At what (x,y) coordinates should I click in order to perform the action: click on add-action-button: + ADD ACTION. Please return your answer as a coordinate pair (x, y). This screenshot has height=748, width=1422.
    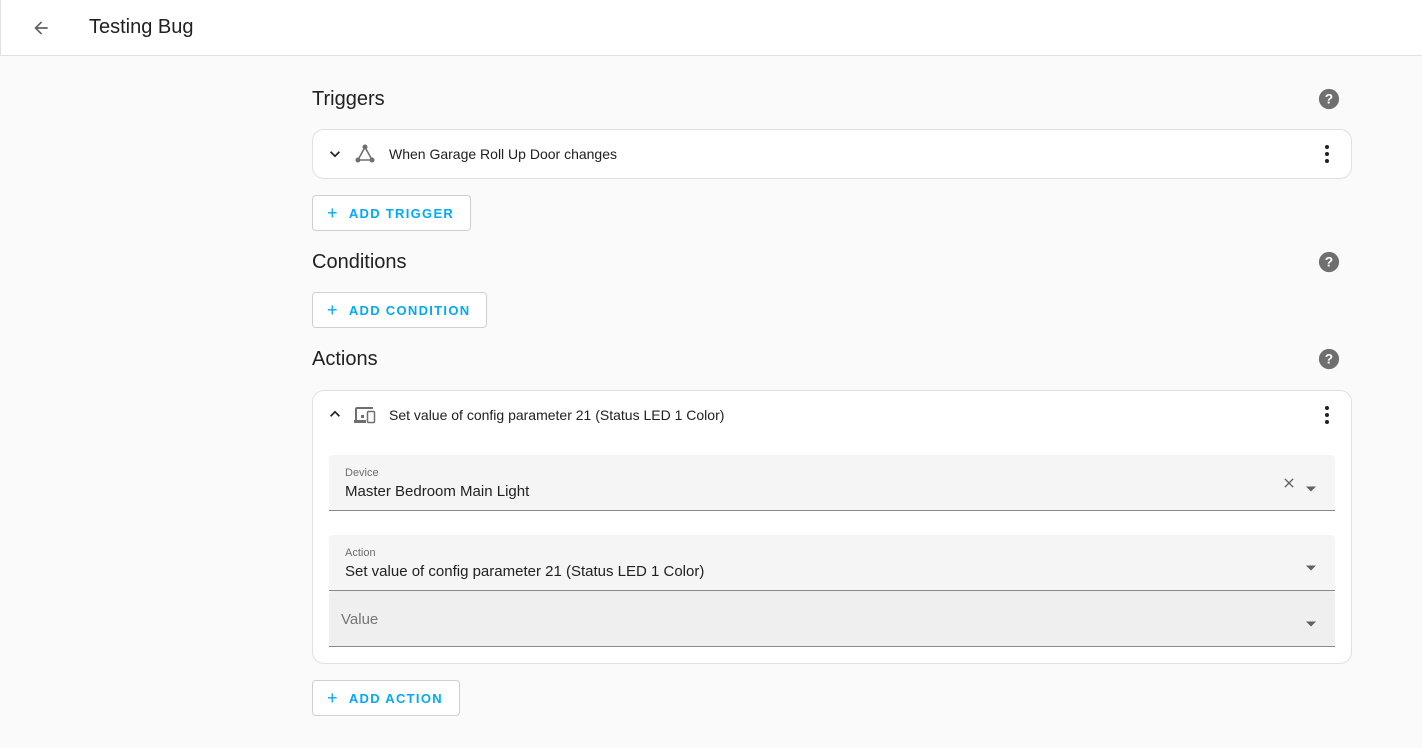
    Looking at the image, I should click on (386, 698).